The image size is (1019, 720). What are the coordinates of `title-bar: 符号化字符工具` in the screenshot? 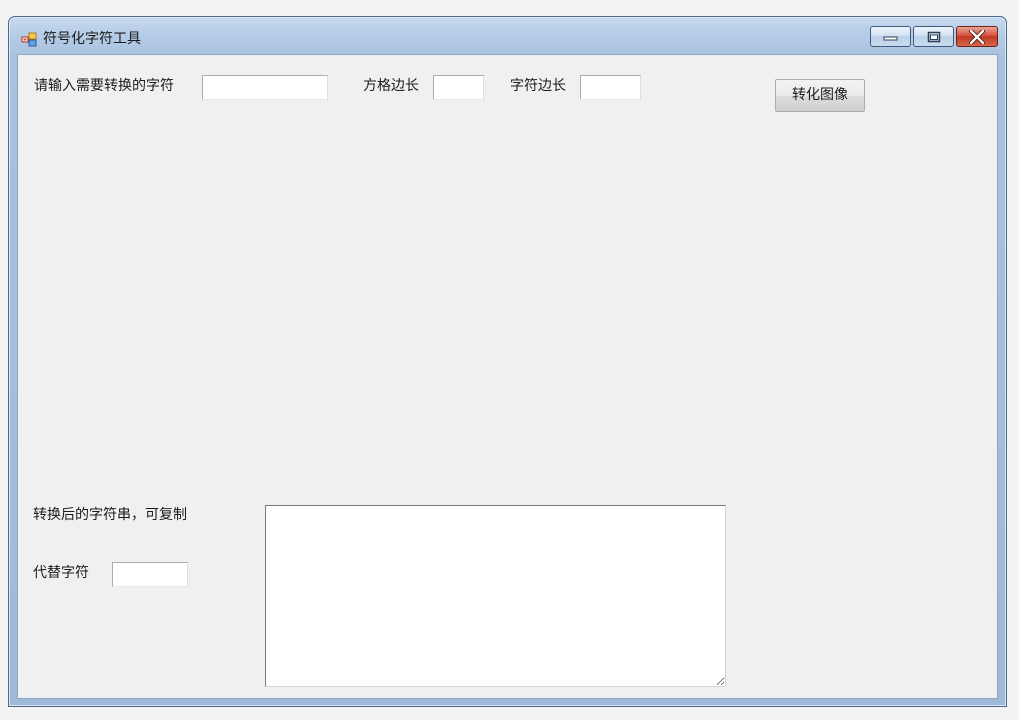 It's located at (507, 35).